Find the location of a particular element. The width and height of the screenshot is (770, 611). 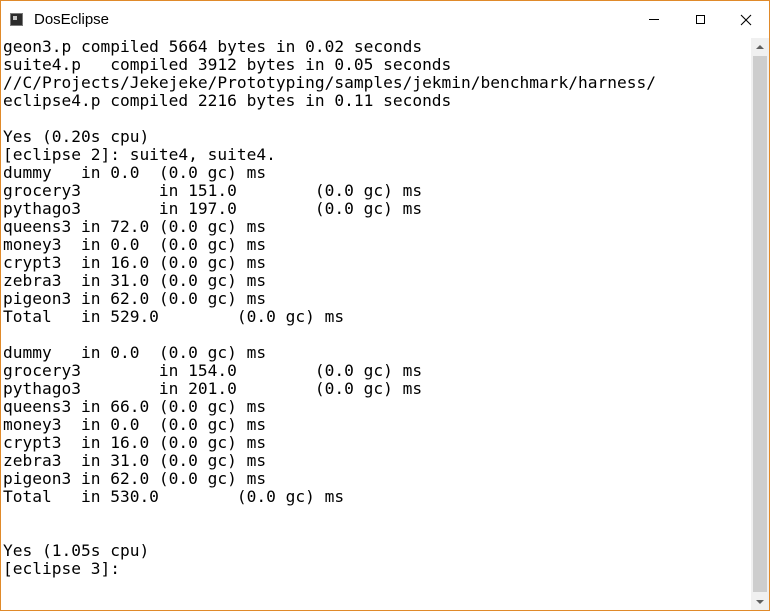

minimize-icon is located at coordinates (654, 19).